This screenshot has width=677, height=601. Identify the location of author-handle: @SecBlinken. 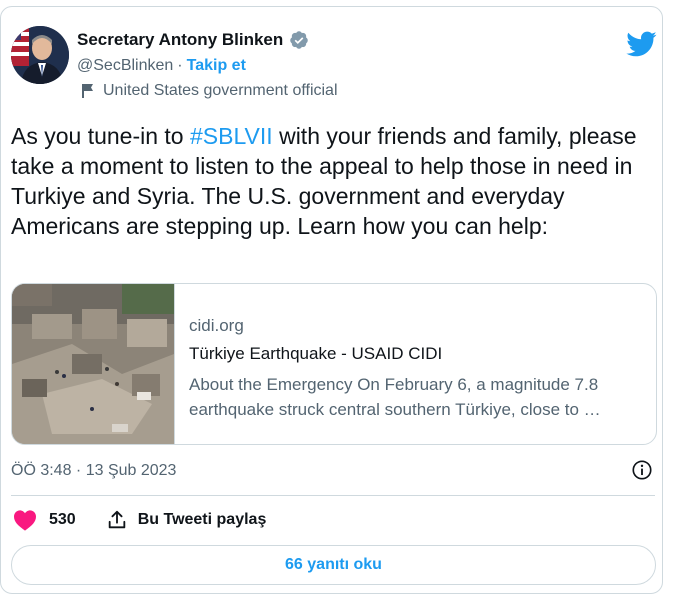
(125, 66).